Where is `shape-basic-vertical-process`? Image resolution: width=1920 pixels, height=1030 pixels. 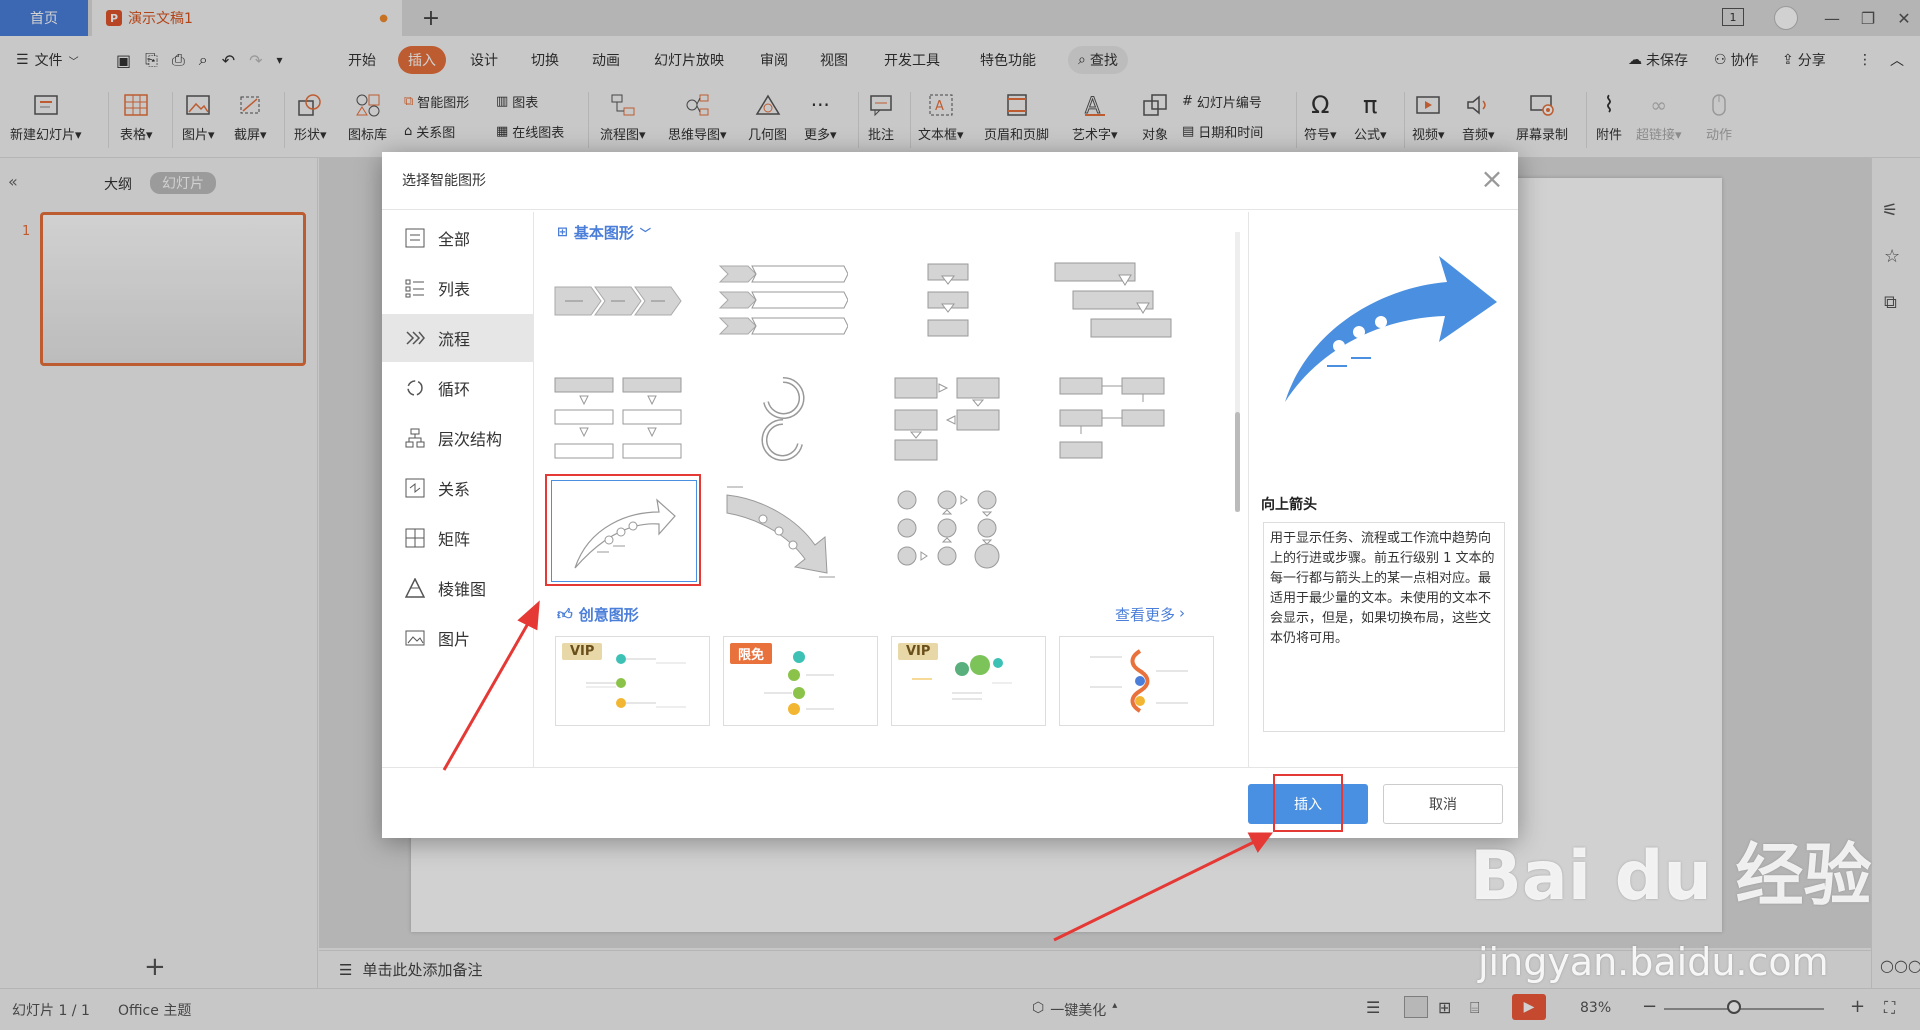
shape-basic-vertical-process is located at coordinates (947, 301).